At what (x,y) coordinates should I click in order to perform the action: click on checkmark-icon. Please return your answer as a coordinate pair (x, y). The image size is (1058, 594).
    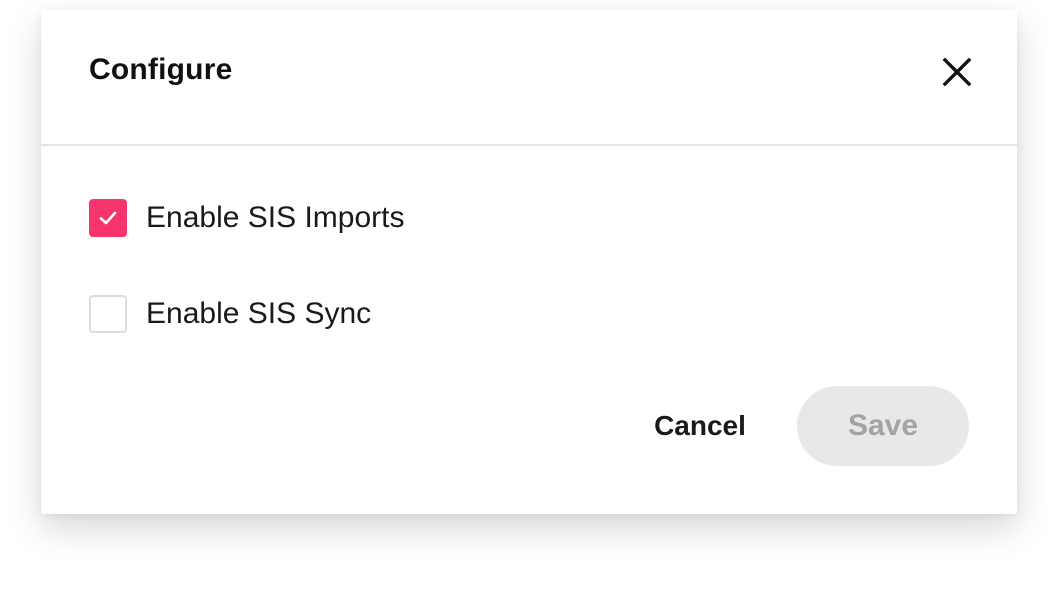
    Looking at the image, I should click on (108, 218).